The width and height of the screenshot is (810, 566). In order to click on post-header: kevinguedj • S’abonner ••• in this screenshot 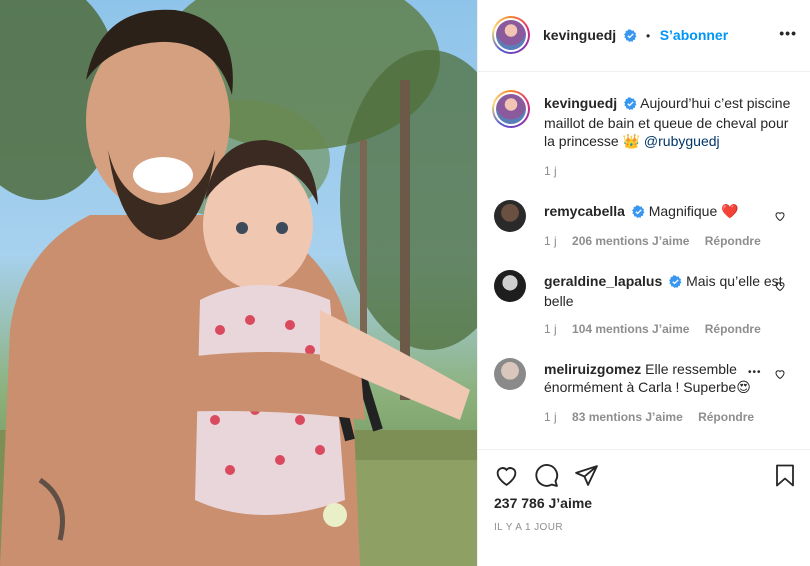, I will do `click(644, 36)`.